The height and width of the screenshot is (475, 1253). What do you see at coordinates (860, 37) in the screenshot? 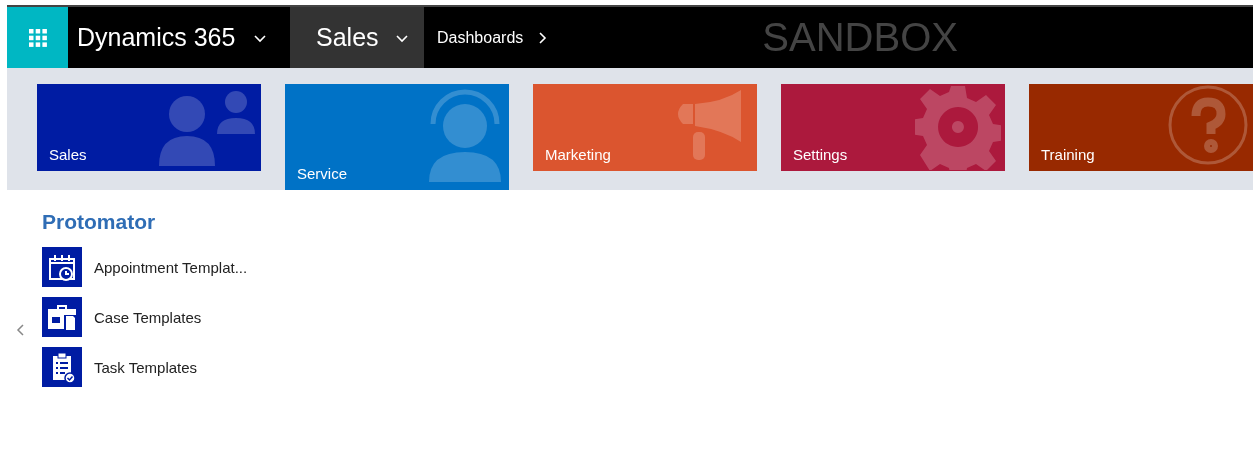
I see `environment-label: SANDBOX` at bounding box center [860, 37].